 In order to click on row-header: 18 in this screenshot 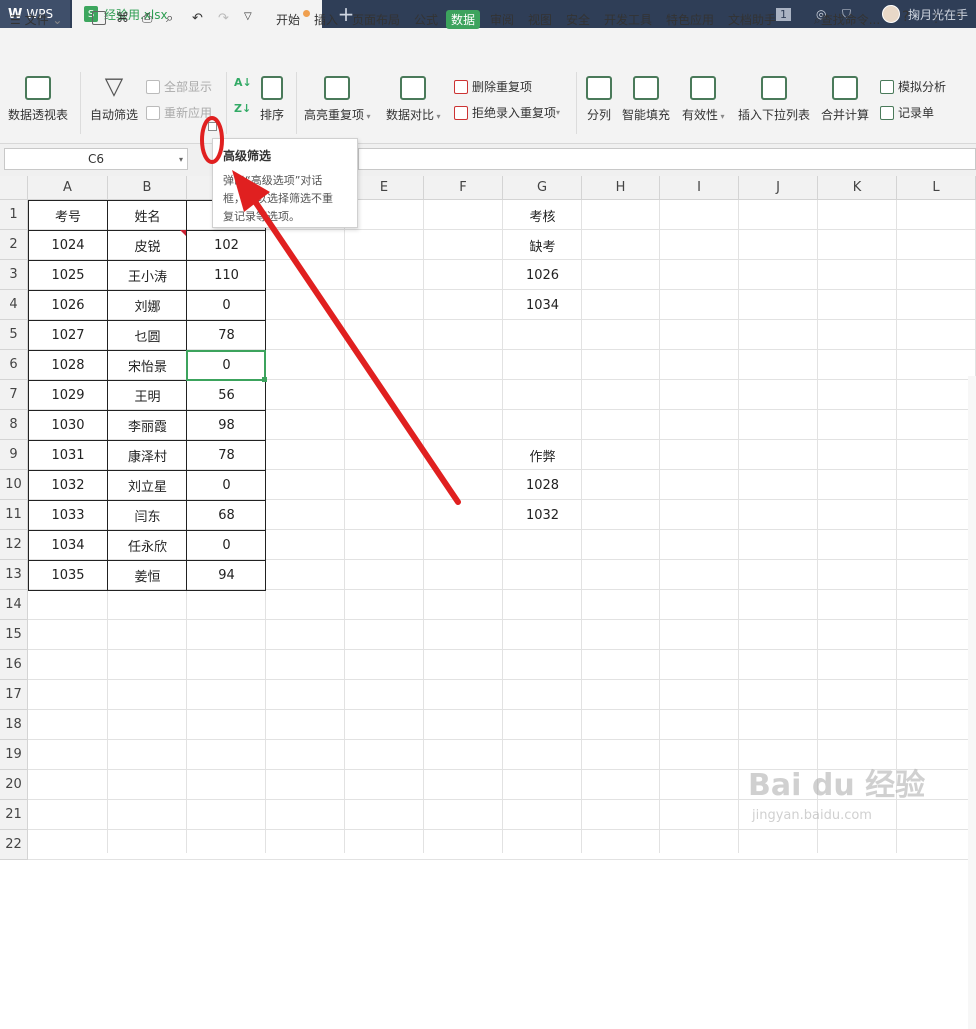, I will do `click(14, 725)`.